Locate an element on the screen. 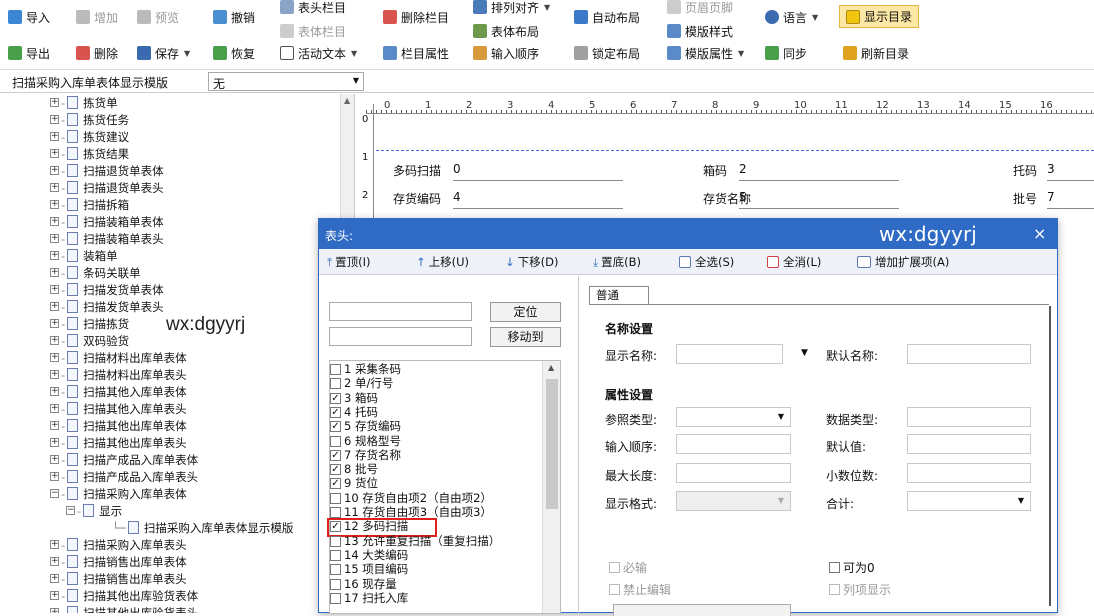 This screenshot has height=616, width=1094. tree-item: + - 扫描装箱单表头 is located at coordinates (107, 238).